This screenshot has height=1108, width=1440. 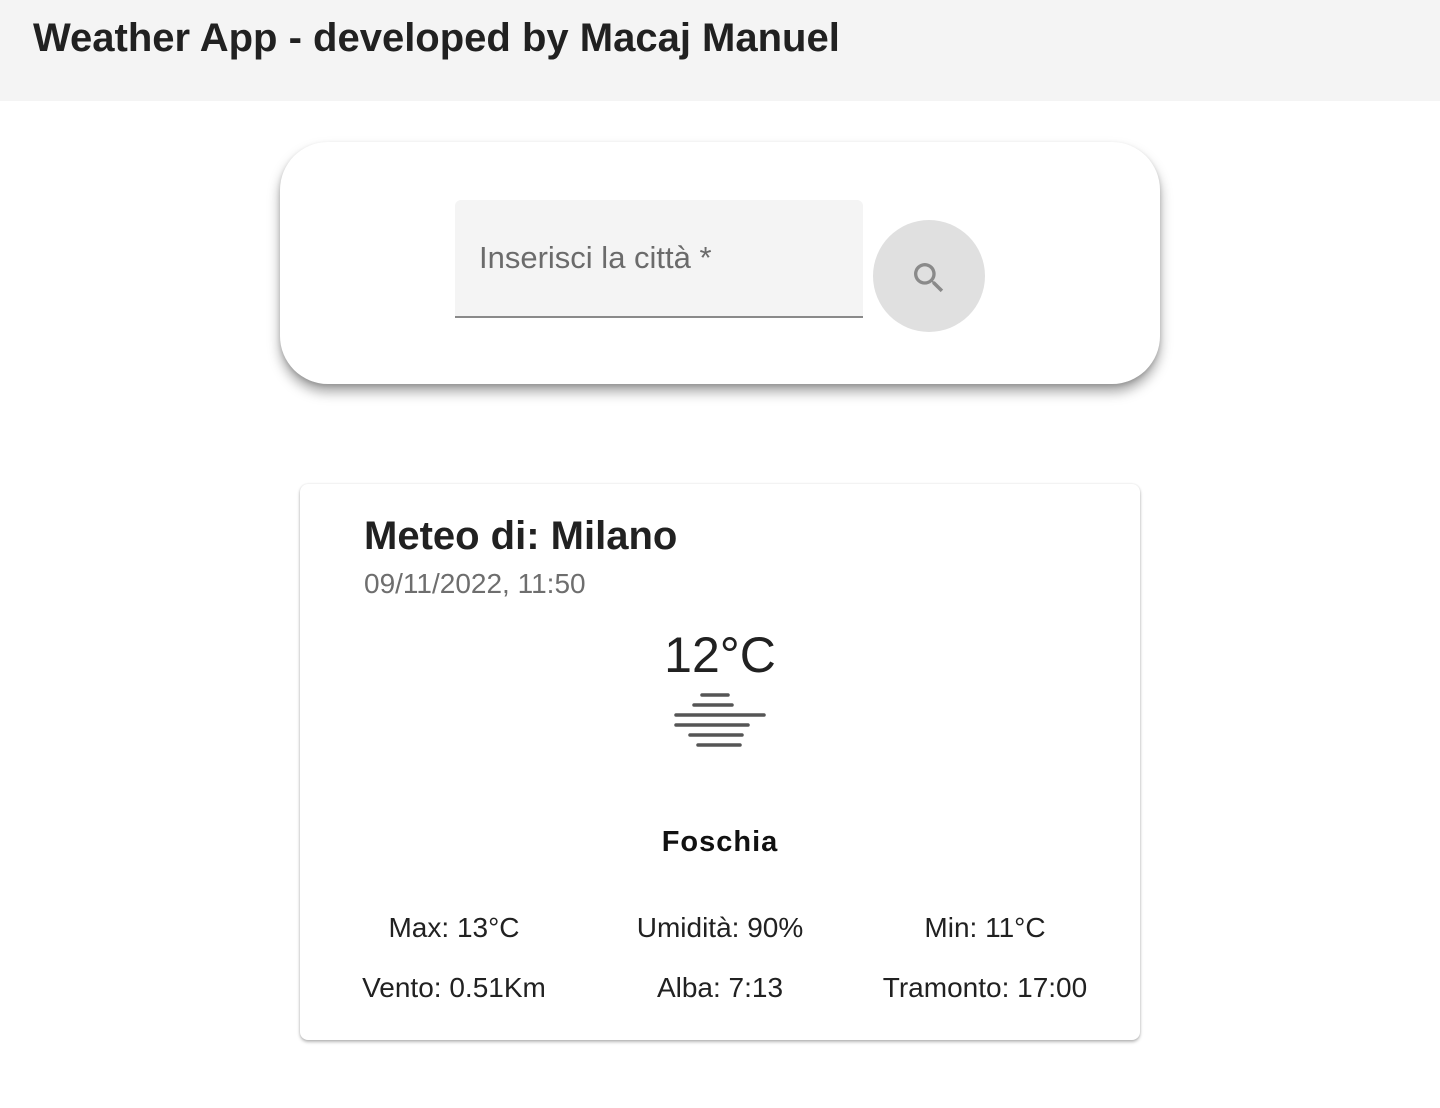 What do you see at coordinates (720, 987) in the screenshot?
I see `sunrise-time: Alba: 7:13` at bounding box center [720, 987].